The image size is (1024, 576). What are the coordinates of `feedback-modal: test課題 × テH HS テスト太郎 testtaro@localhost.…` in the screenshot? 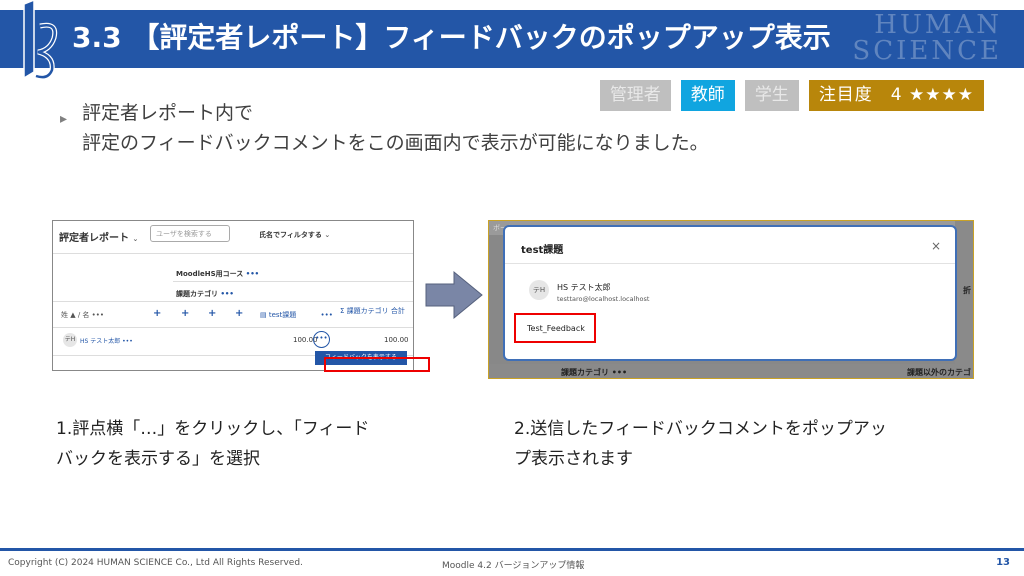 It's located at (730, 293).